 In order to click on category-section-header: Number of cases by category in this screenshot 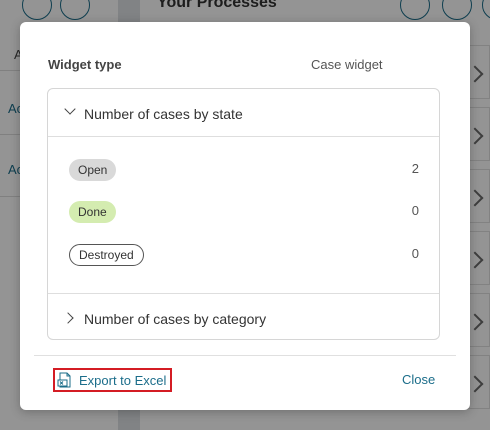, I will do `click(243, 317)`.